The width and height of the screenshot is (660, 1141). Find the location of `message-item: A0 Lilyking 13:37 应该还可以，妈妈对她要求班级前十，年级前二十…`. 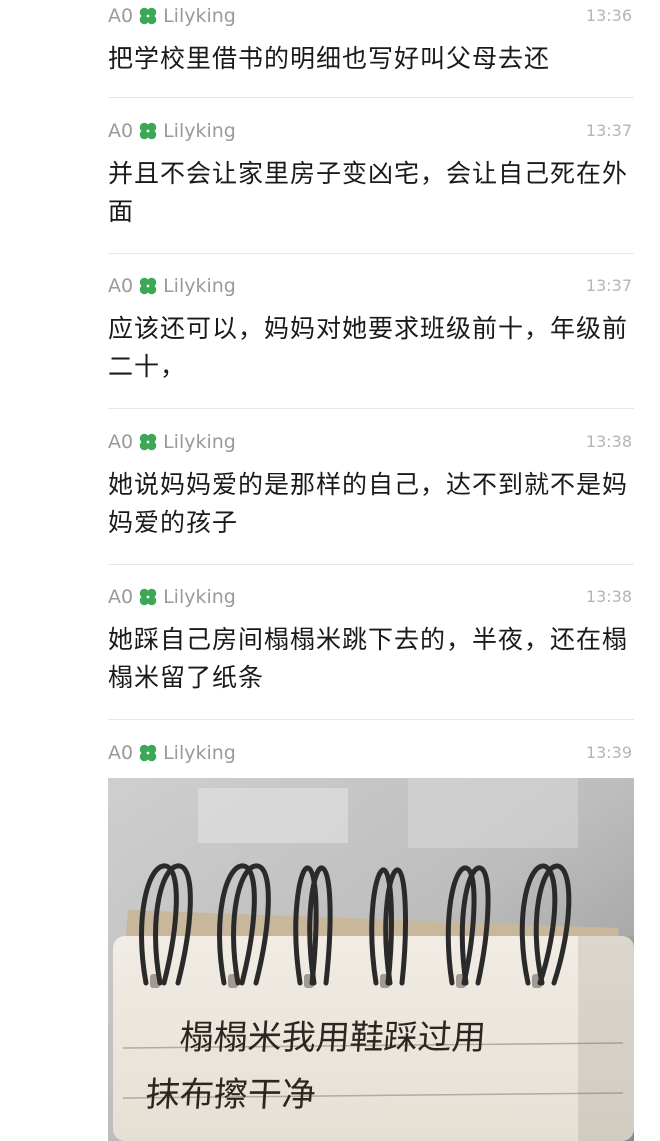

message-item: A0 Lilyking 13:37 应该还可以，妈妈对她要求班级前十，年级前二十… is located at coordinates (371, 329).